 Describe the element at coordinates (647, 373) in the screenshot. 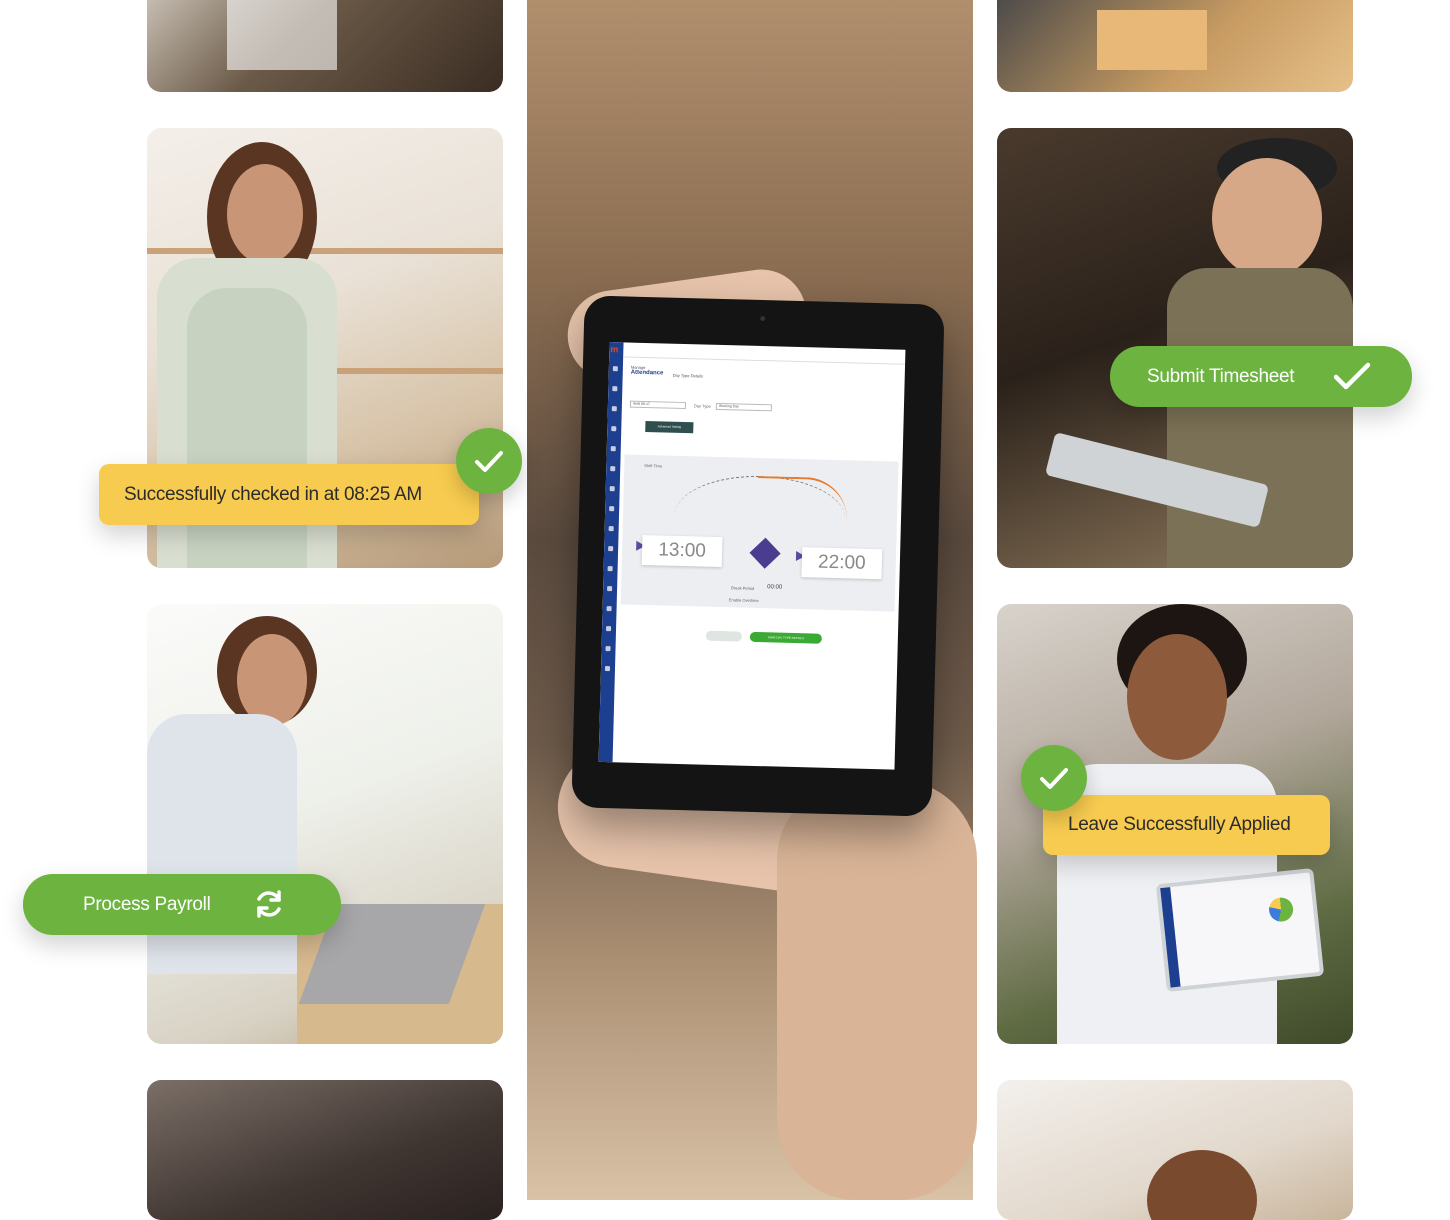

I see `page-title: Attendance` at that location.